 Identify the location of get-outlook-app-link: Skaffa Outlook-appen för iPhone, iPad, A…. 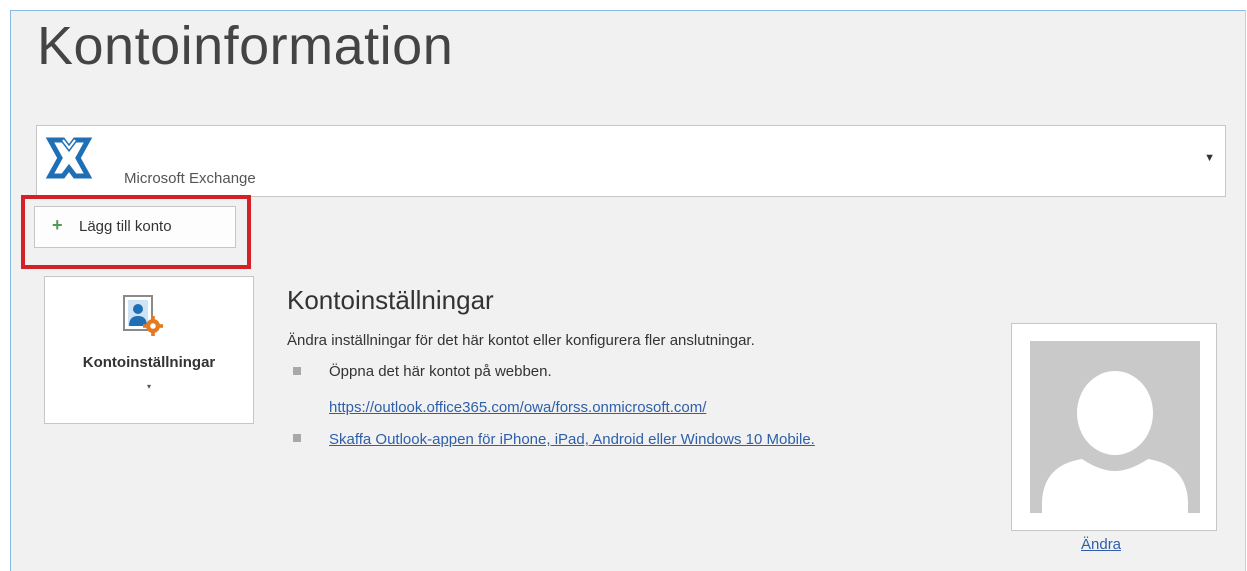
(572, 439).